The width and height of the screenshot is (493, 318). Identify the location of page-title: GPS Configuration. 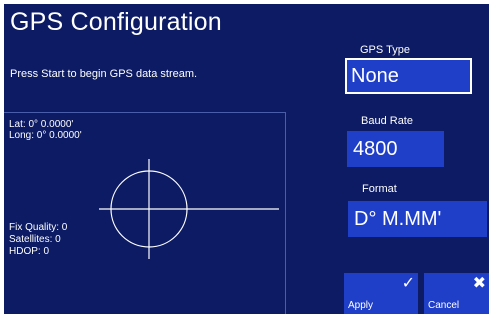
(116, 22).